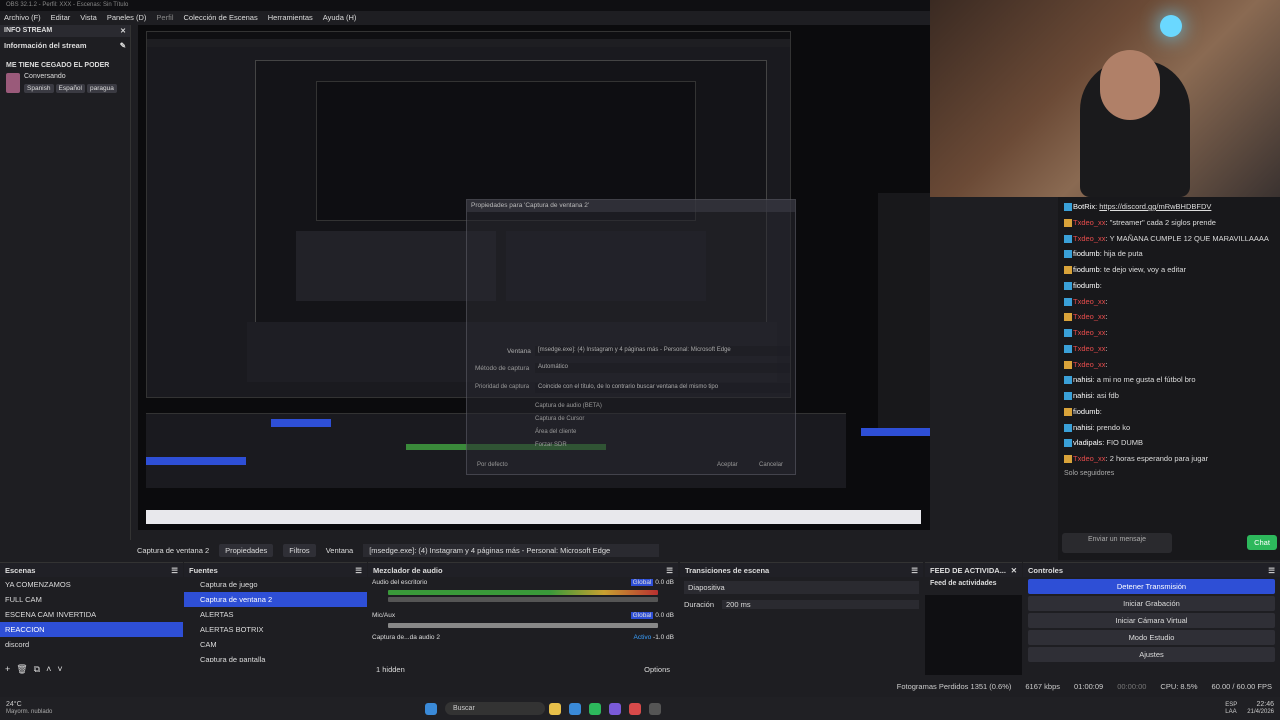 This screenshot has width=1280, height=720. Describe the element at coordinates (246, 550) in the screenshot. I see `properties-button: Propiedades` at that location.